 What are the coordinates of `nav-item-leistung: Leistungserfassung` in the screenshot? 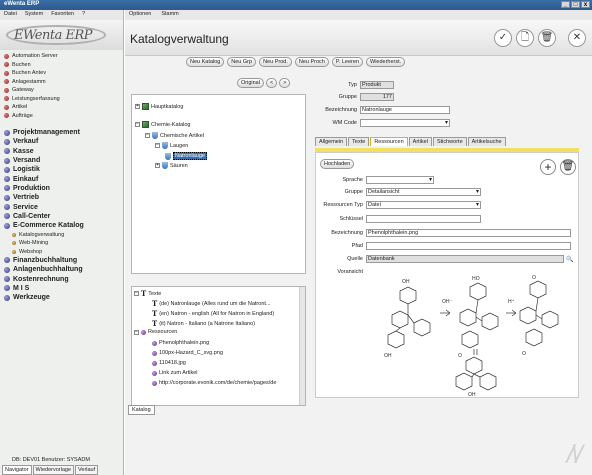 It's located at (61, 99).